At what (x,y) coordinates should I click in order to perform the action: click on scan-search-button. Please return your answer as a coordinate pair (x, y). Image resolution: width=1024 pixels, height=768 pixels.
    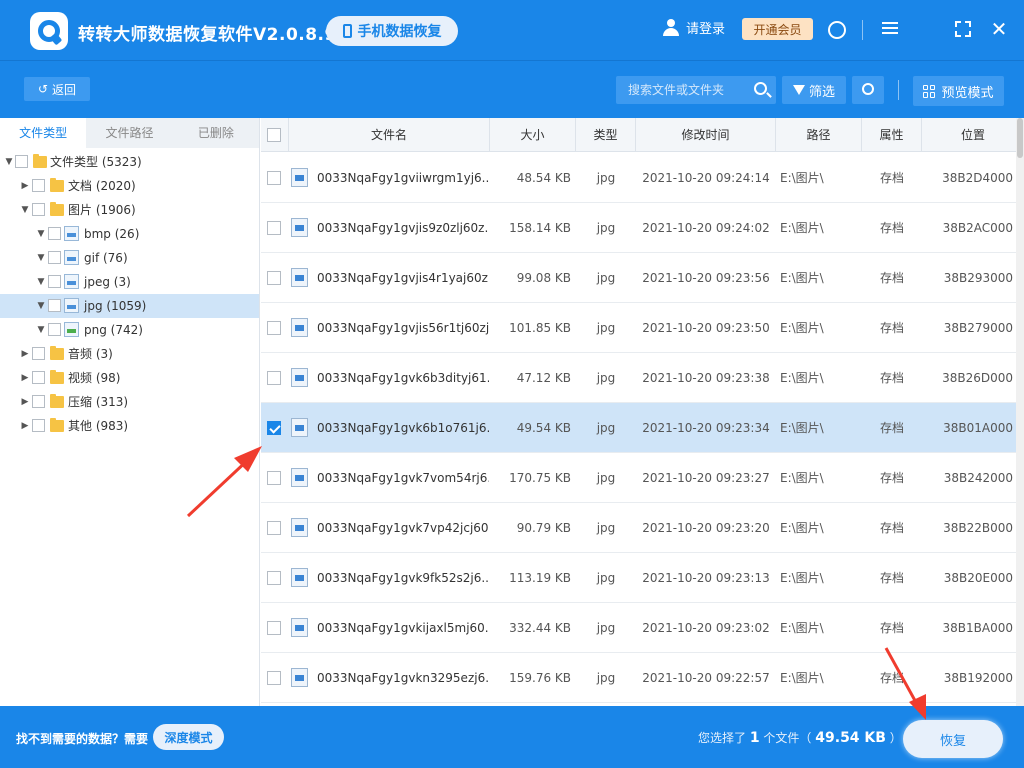
    Looking at the image, I should click on (868, 90).